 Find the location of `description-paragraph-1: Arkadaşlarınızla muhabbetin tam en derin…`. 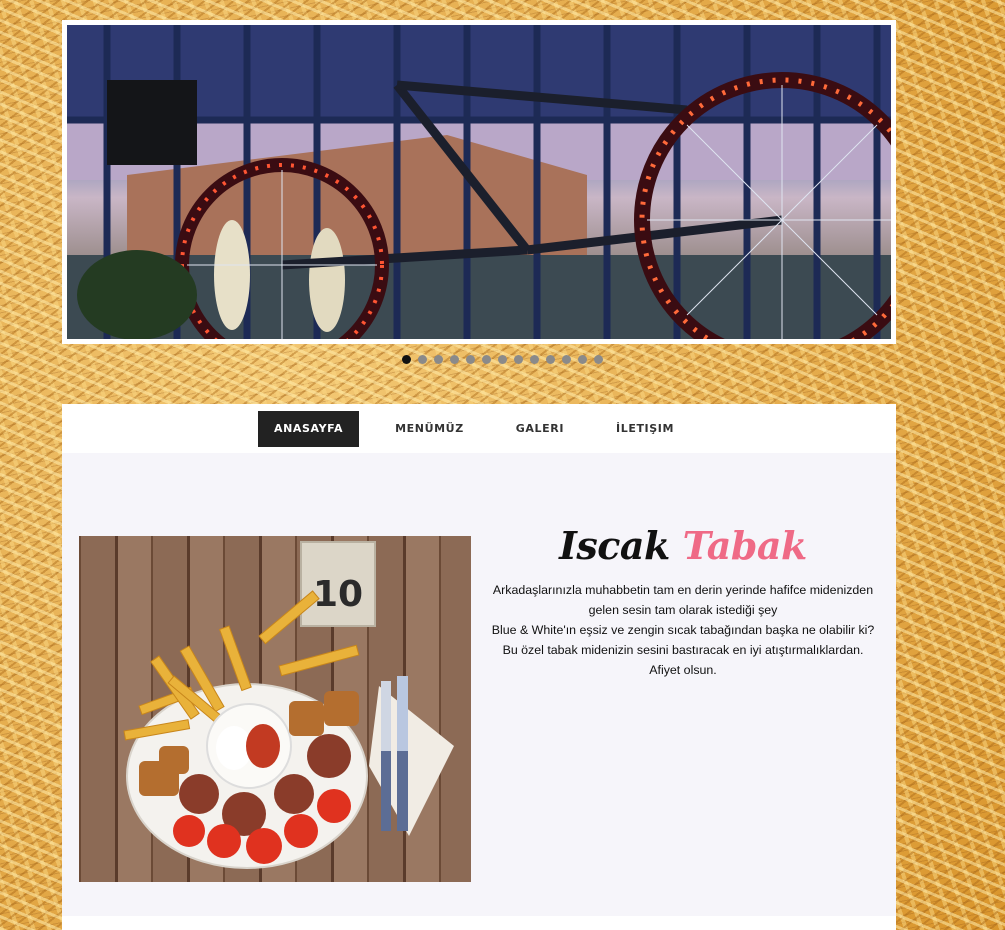

description-paragraph-1: Arkadaşlarınızla muhabbetin tam en derin… is located at coordinates (683, 600).